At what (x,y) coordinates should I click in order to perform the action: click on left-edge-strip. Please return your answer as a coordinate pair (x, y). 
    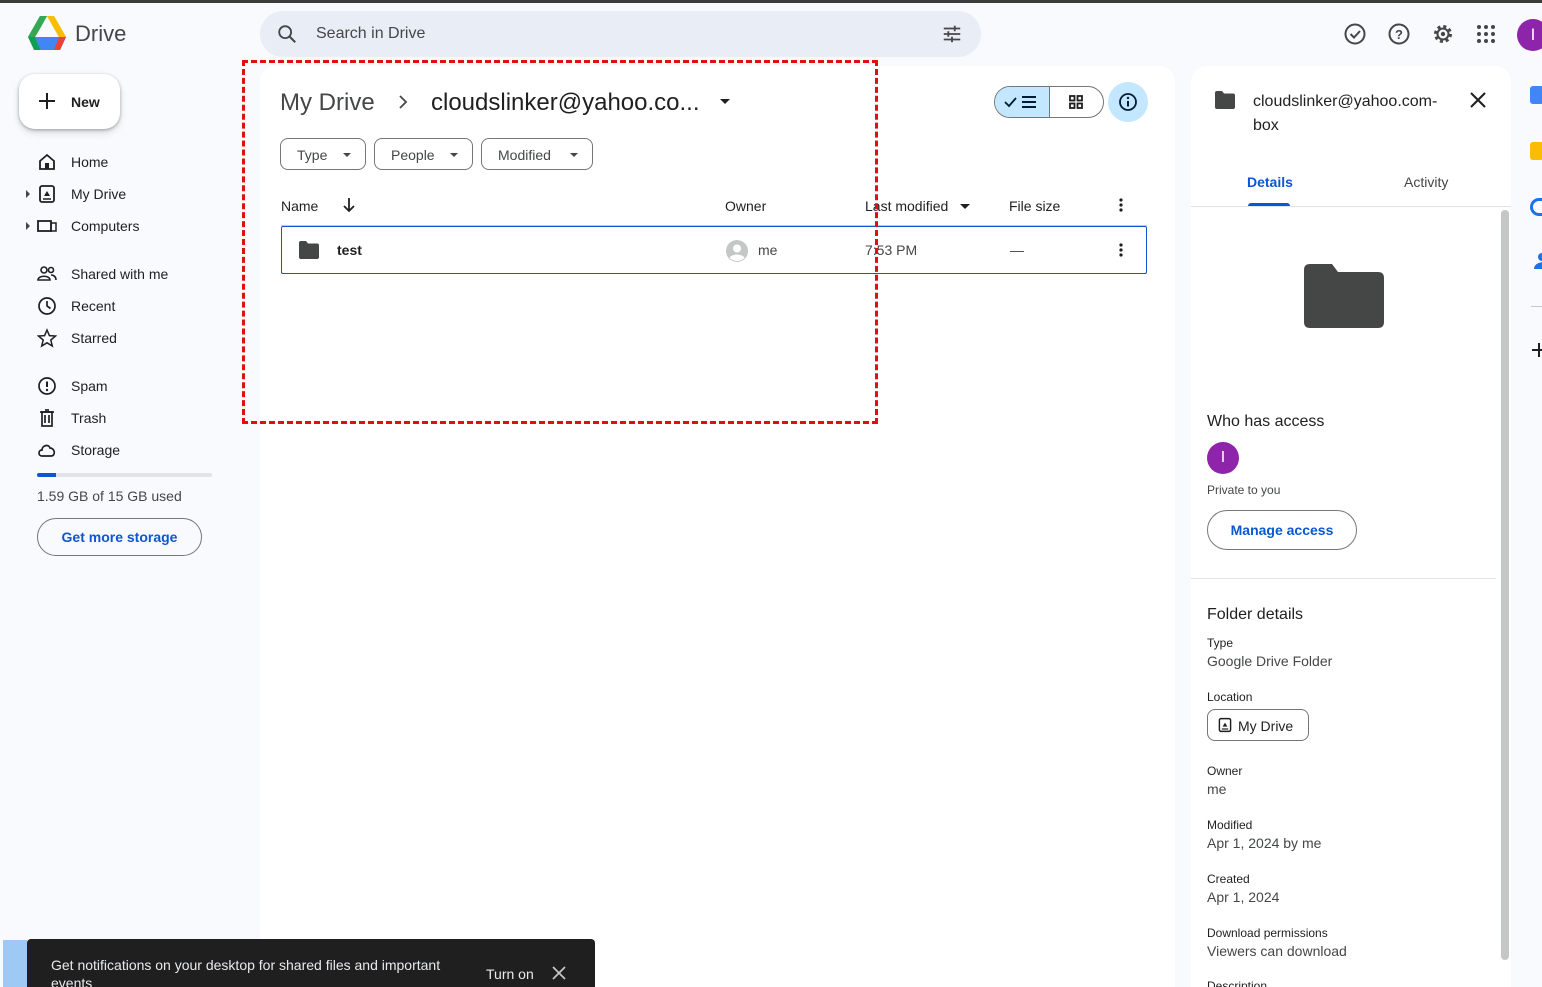
    Looking at the image, I should click on (15, 963).